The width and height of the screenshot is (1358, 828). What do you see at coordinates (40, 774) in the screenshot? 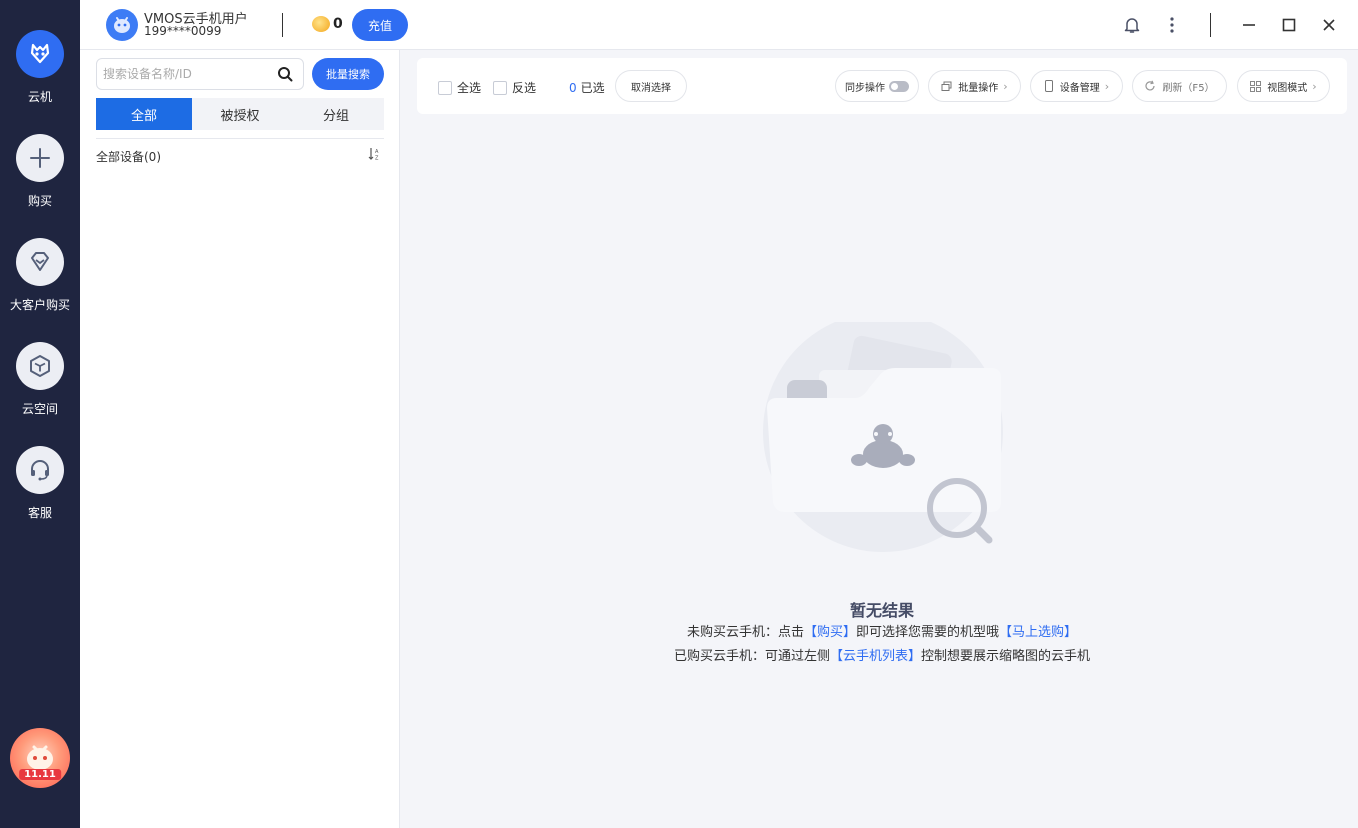
I see `promo-tag: 11.11` at bounding box center [40, 774].